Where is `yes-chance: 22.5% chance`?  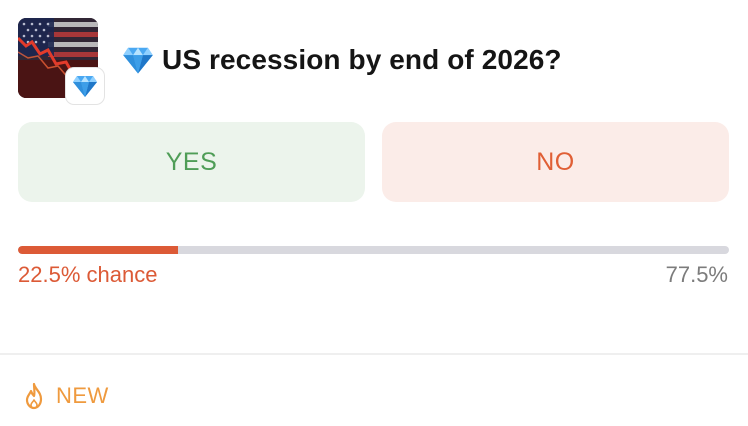
yes-chance: 22.5% chance is located at coordinates (87, 275).